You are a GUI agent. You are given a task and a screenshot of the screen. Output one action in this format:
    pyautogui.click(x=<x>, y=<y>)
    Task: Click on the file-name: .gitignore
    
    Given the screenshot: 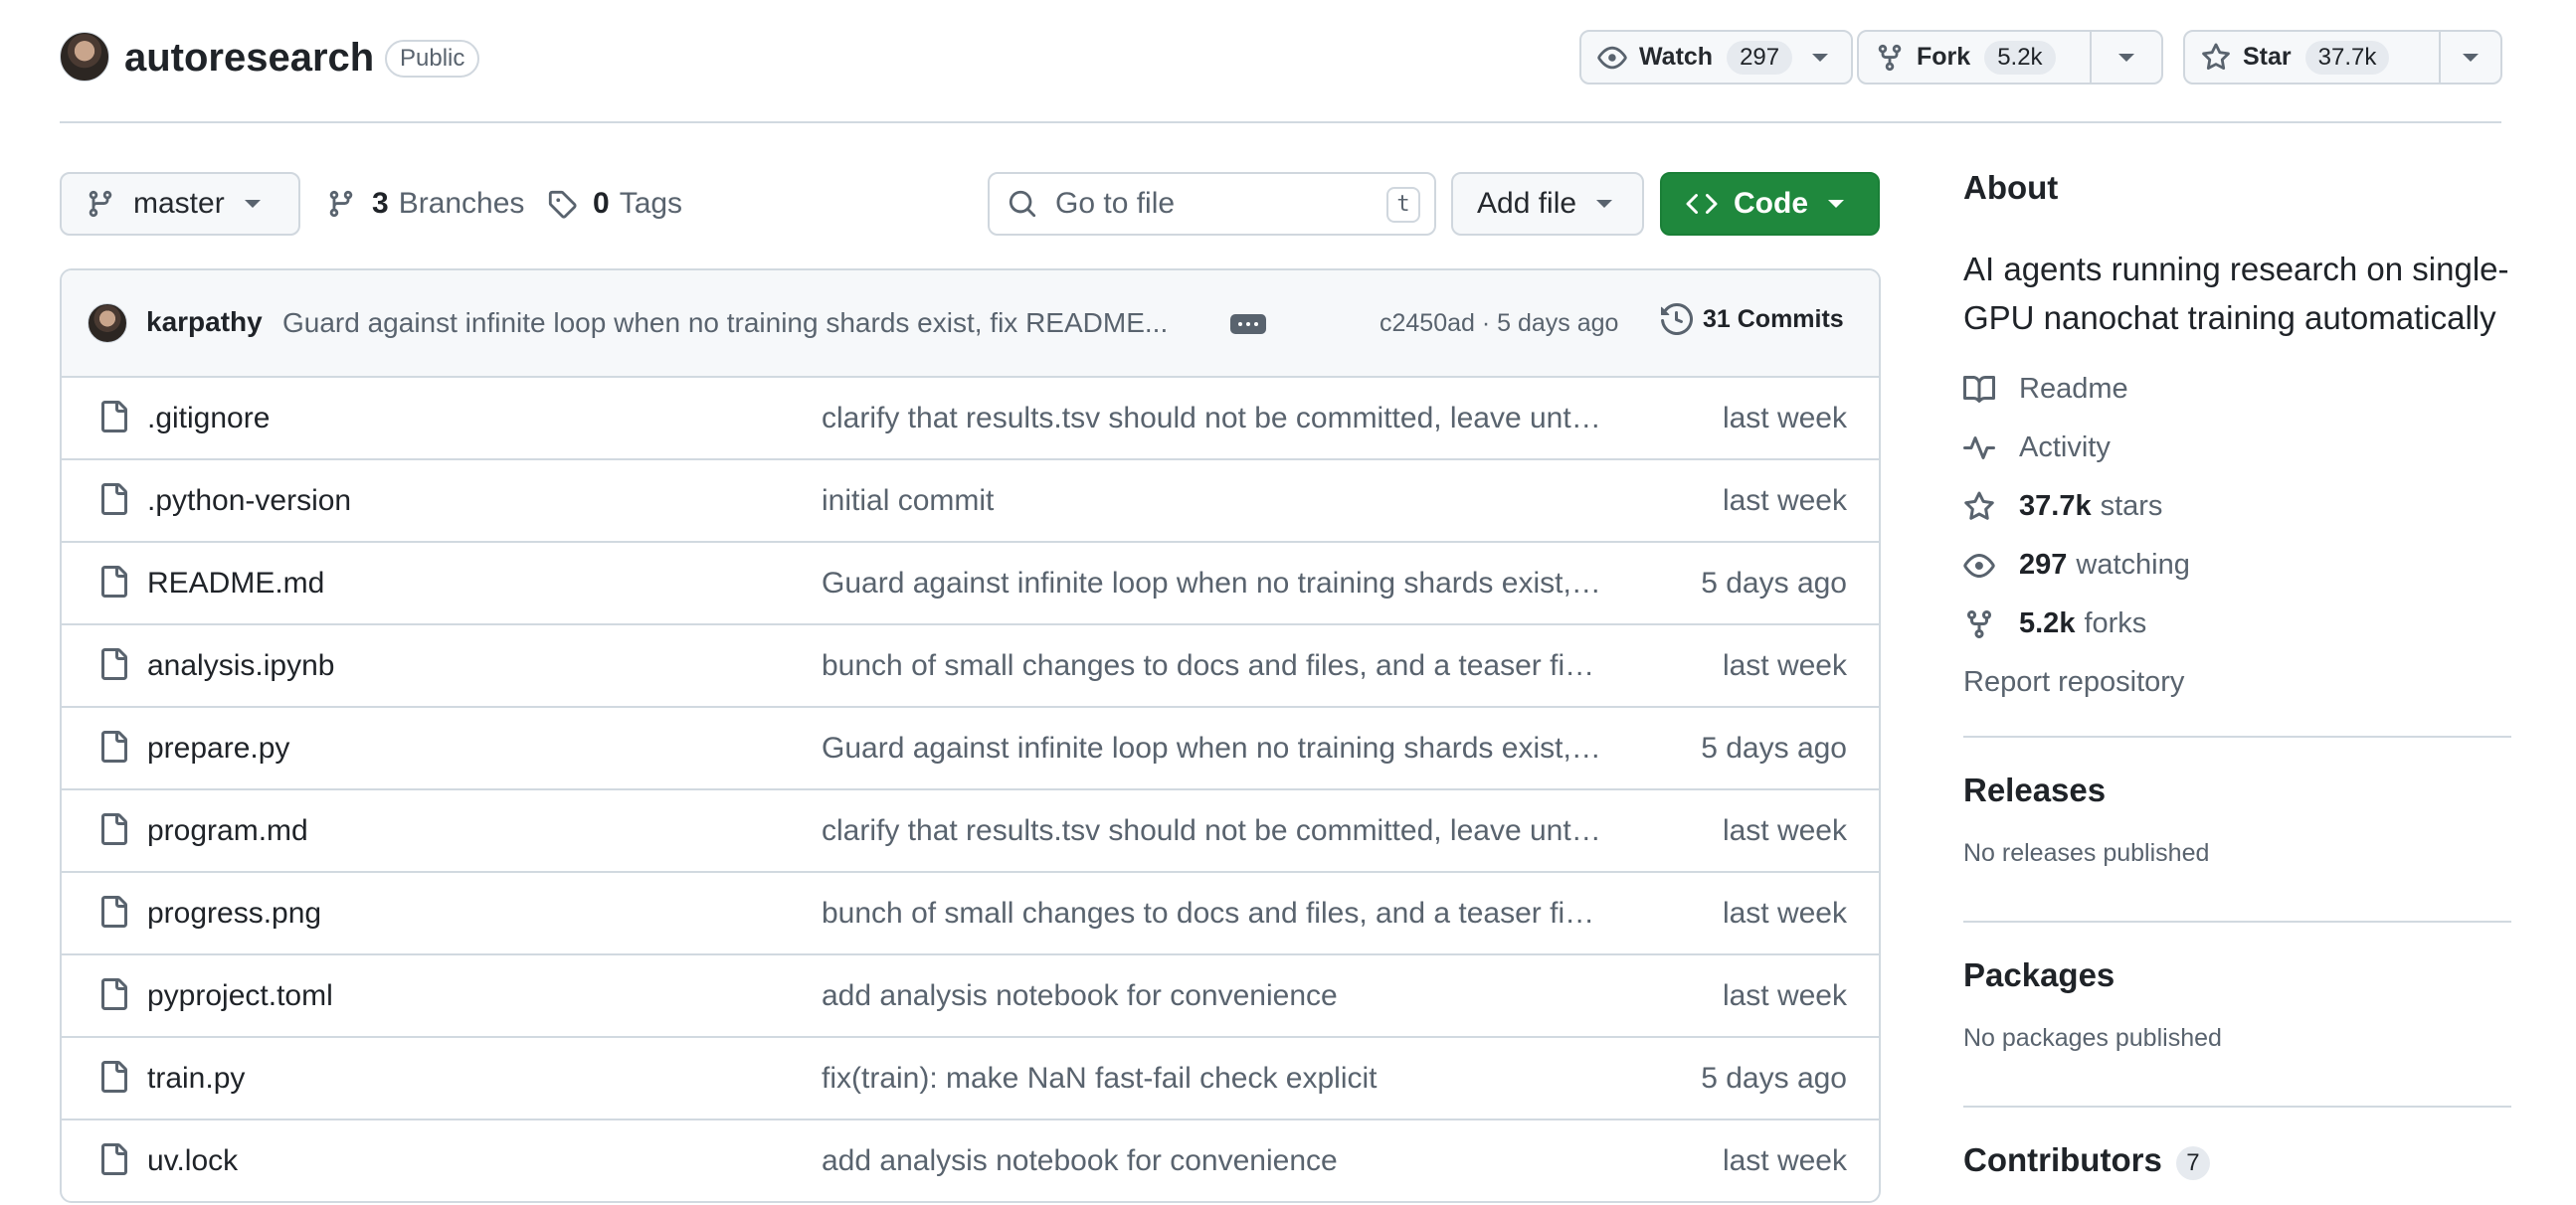 What is the action you would take?
    pyautogui.click(x=208, y=418)
    